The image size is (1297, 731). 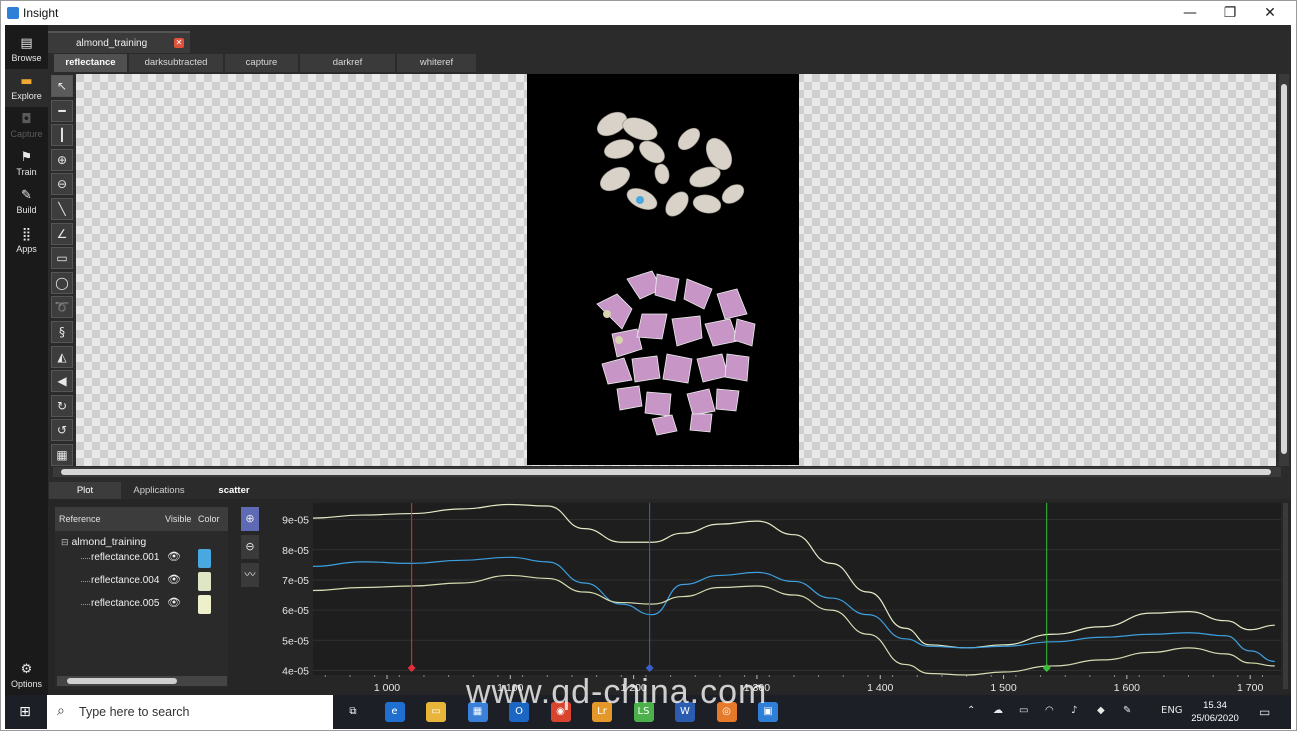 I want to click on onedrive-icon: ☁, so click(x=998, y=710).